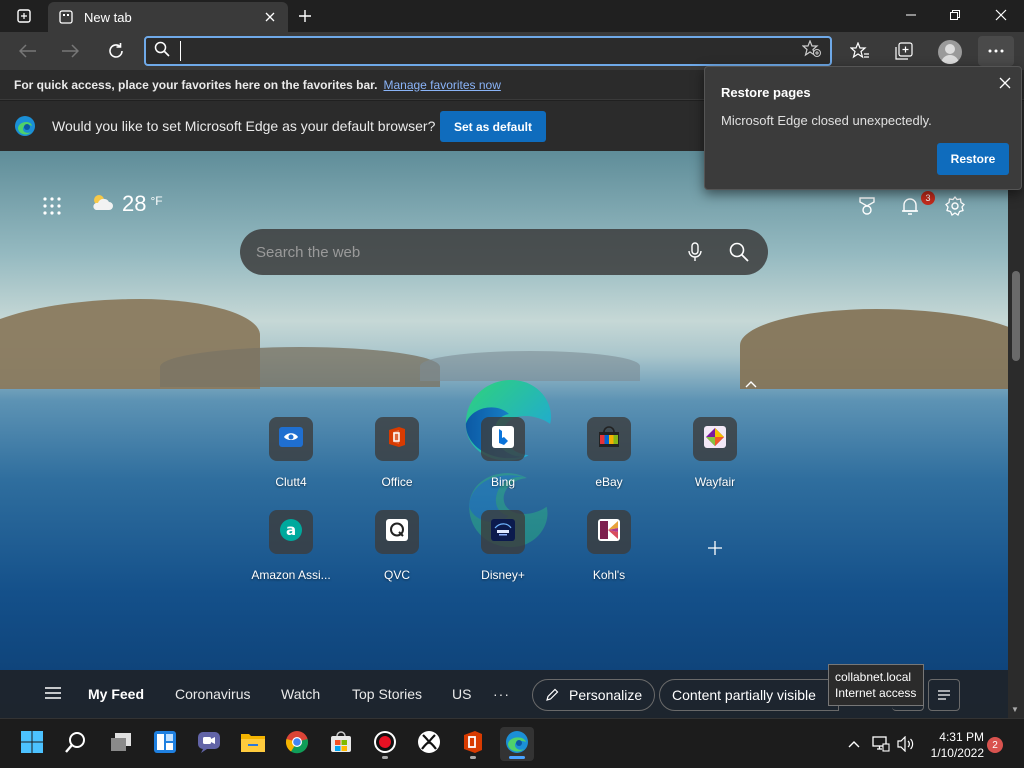 The height and width of the screenshot is (768, 1024). I want to click on record-icon, so click(385, 744).